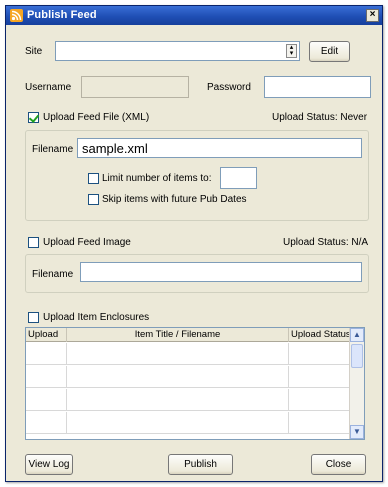 The width and height of the screenshot is (388, 487). What do you see at coordinates (34, 51) in the screenshot?
I see `site-label: Site` at bounding box center [34, 51].